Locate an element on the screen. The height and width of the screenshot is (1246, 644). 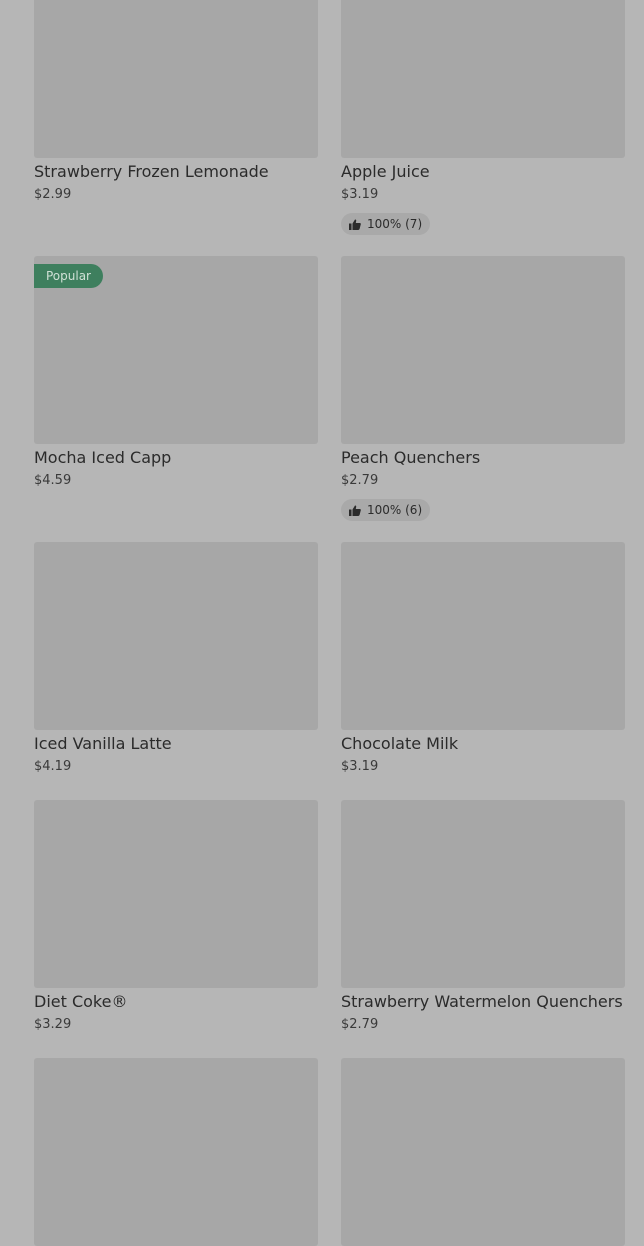
item-name: Chocolate Milk is located at coordinates (400, 743).